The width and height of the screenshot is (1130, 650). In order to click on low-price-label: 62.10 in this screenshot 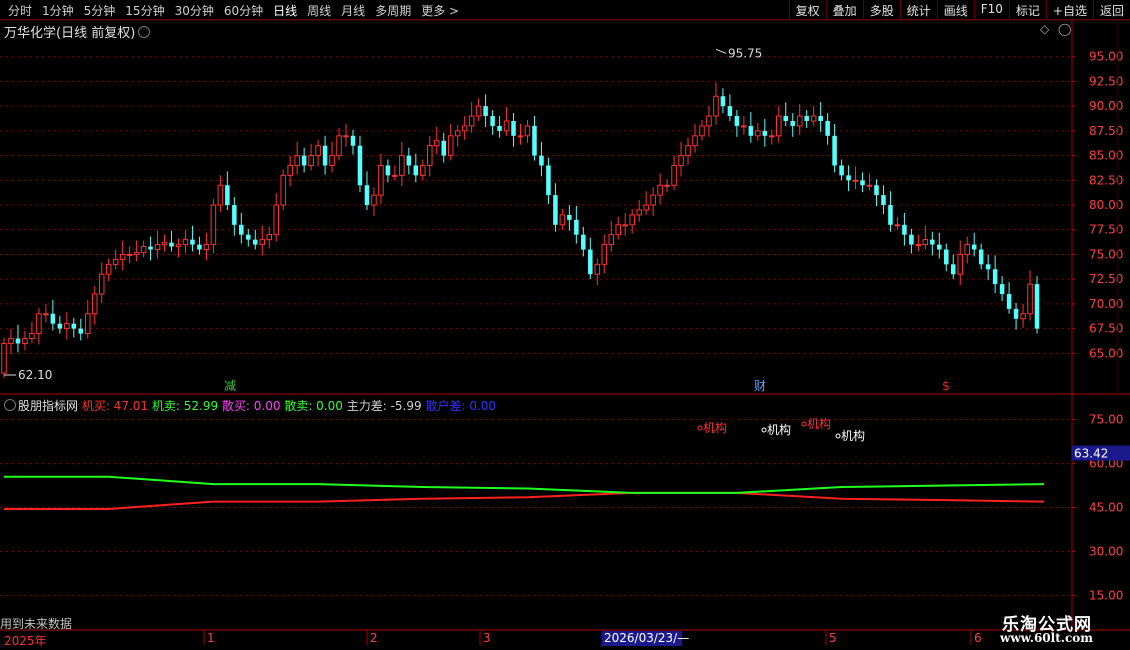, I will do `click(35, 375)`.